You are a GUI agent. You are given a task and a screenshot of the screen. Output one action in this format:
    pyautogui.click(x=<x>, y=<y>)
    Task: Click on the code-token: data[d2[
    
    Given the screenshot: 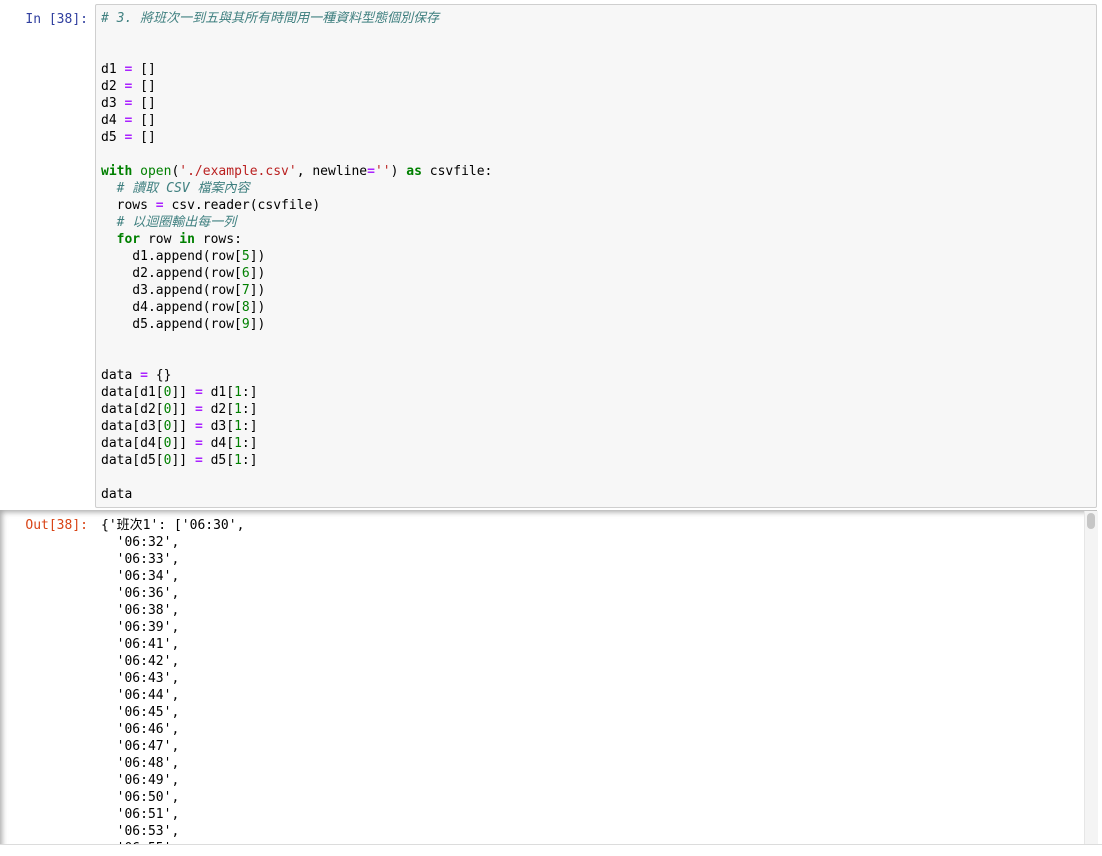 What is the action you would take?
    pyautogui.click(x=132, y=409)
    